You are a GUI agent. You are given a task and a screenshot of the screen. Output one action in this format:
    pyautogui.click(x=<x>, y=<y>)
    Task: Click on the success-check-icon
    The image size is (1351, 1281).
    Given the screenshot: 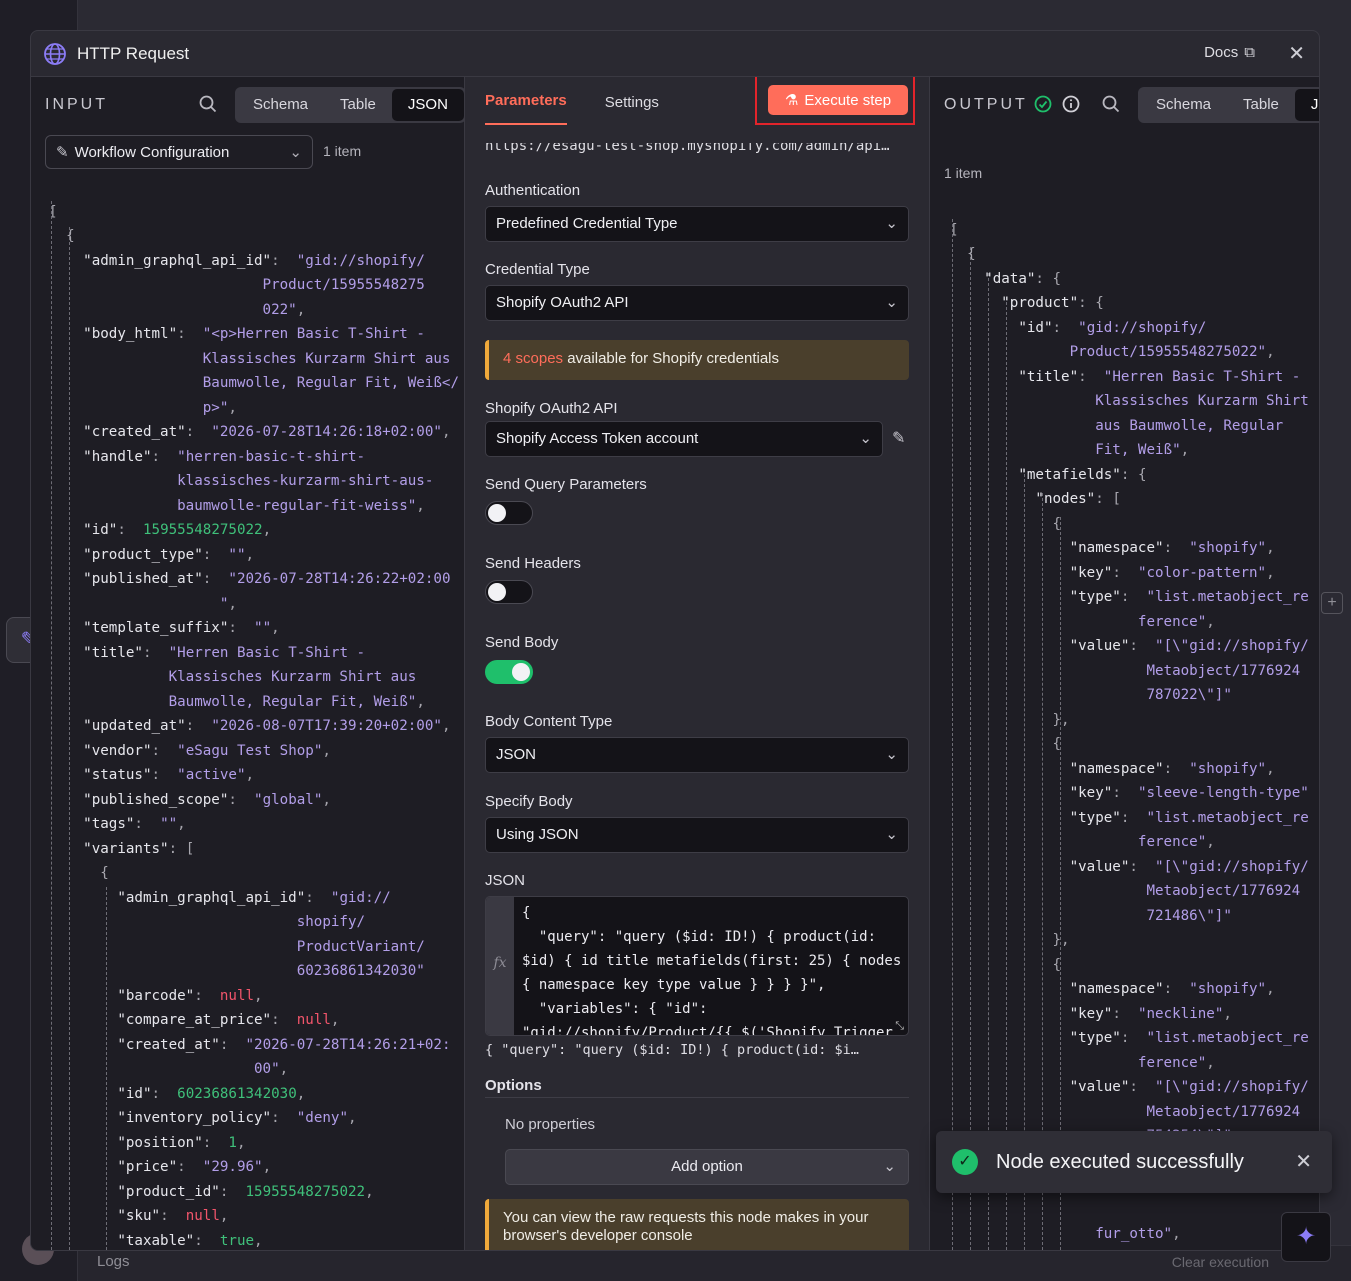 What is the action you would take?
    pyautogui.click(x=1043, y=106)
    